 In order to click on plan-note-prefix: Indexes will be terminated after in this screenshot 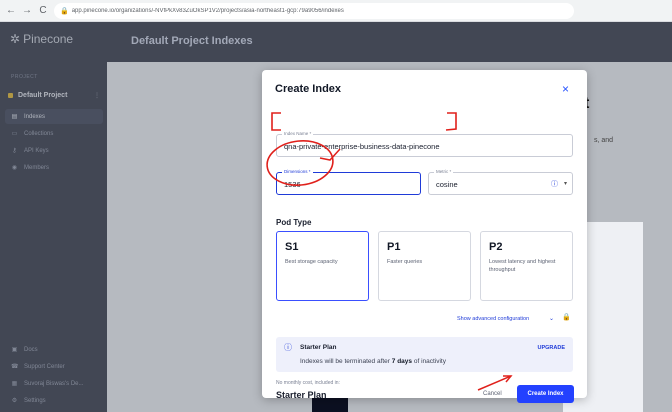, I will do `click(346, 361)`.